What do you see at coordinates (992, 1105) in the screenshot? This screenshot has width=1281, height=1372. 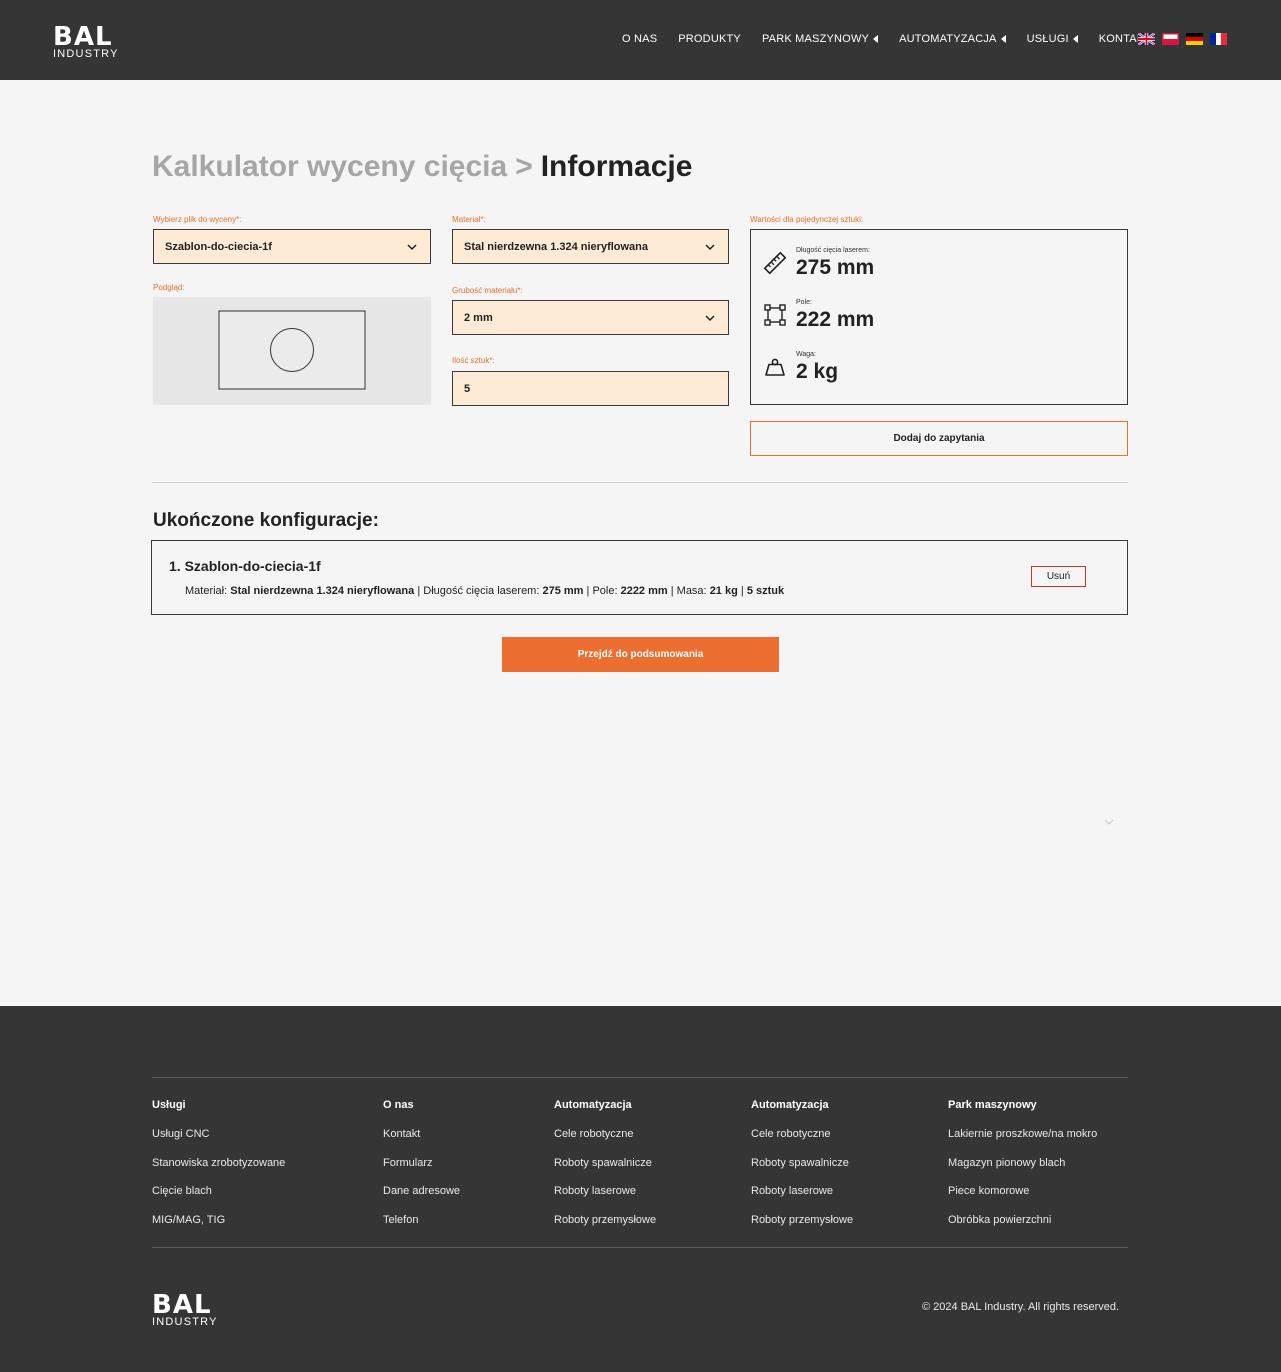 I see `footer-column-title: Park maszynowy` at bounding box center [992, 1105].